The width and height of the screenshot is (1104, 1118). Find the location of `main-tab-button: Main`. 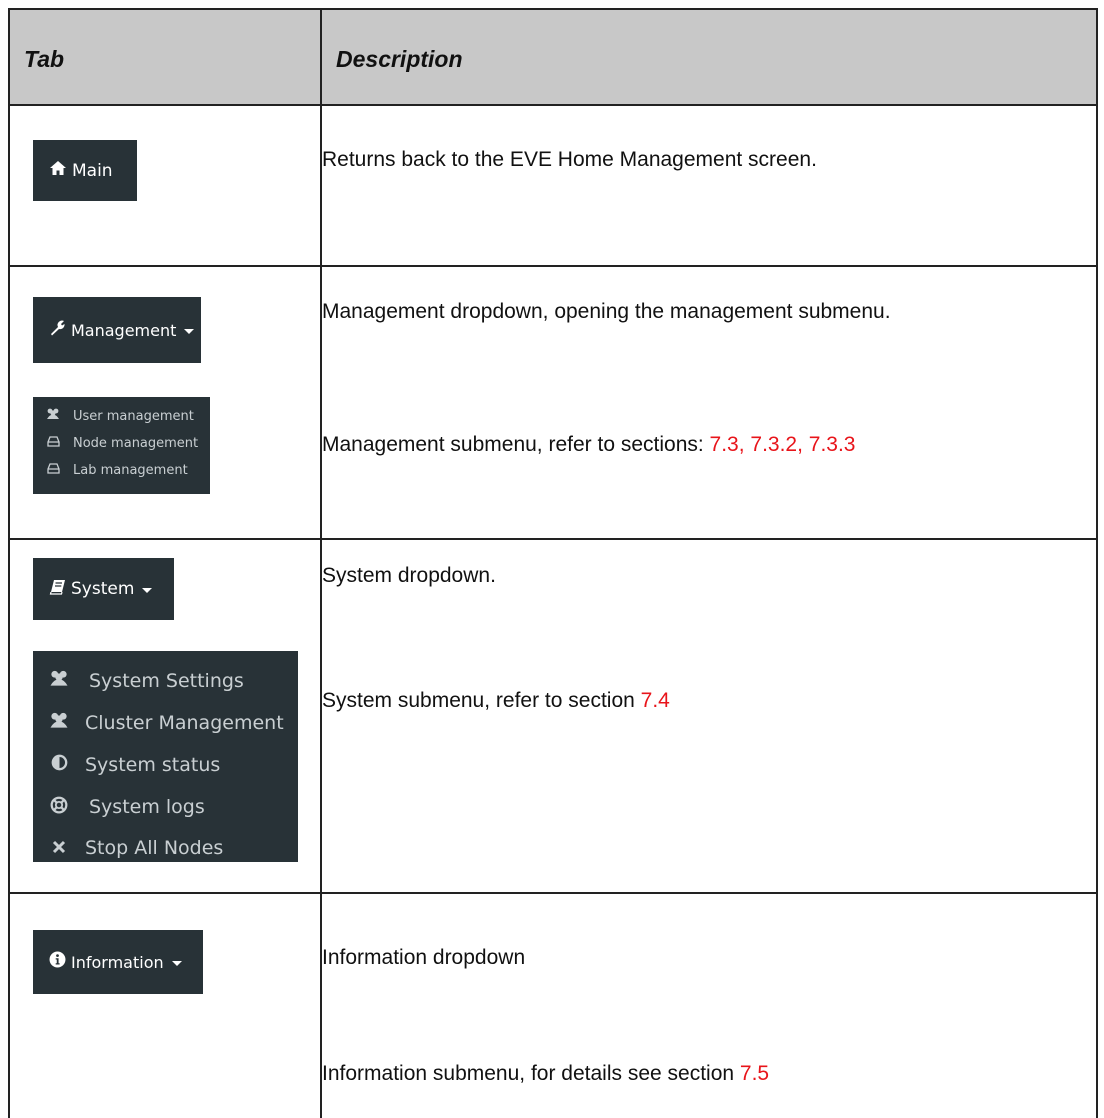

main-tab-button: Main is located at coordinates (85, 170).